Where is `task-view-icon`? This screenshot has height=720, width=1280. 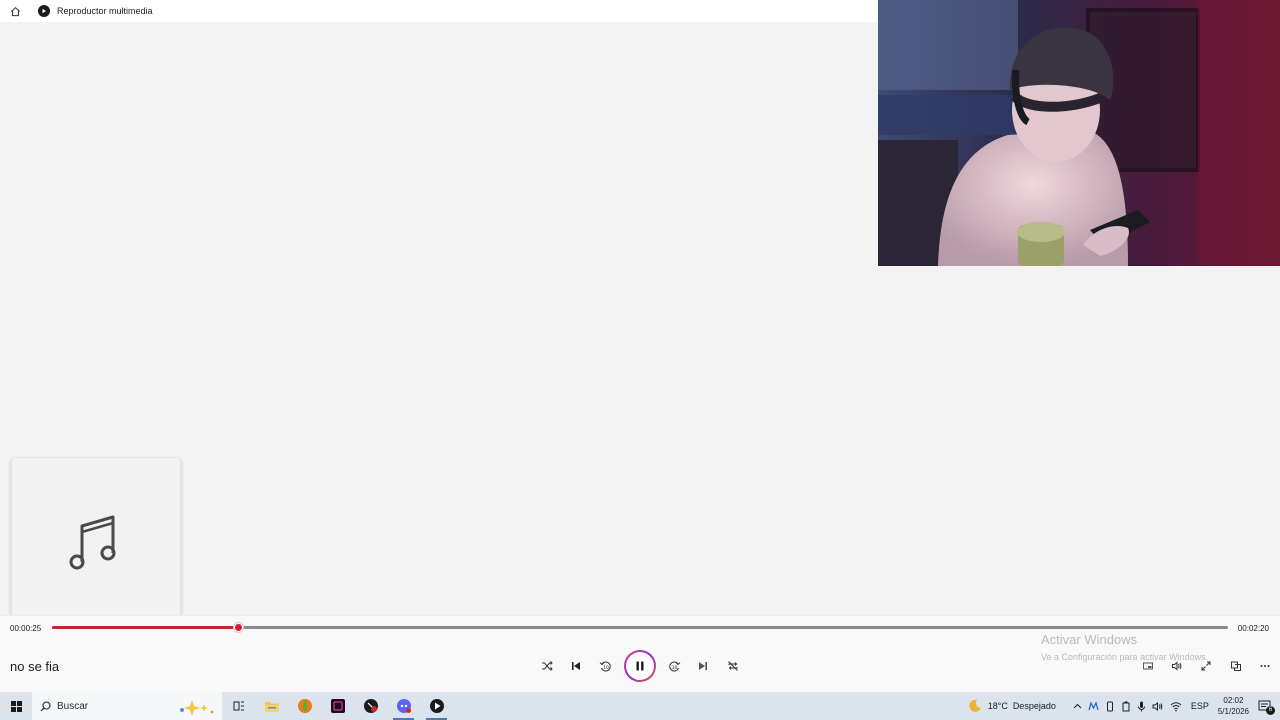 task-view-icon is located at coordinates (238, 706).